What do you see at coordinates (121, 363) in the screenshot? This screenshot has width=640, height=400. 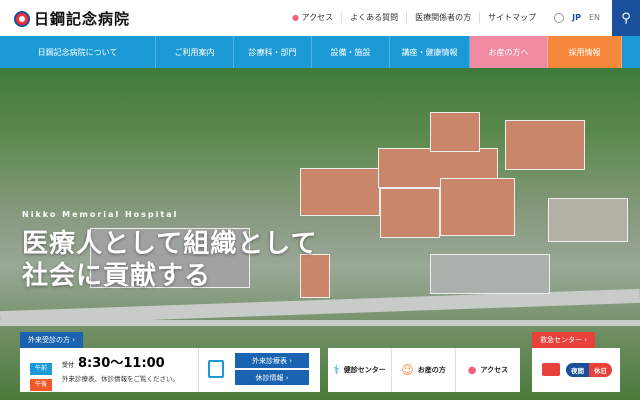 I see `reception-hours: 8:30〜11:00` at bounding box center [121, 363].